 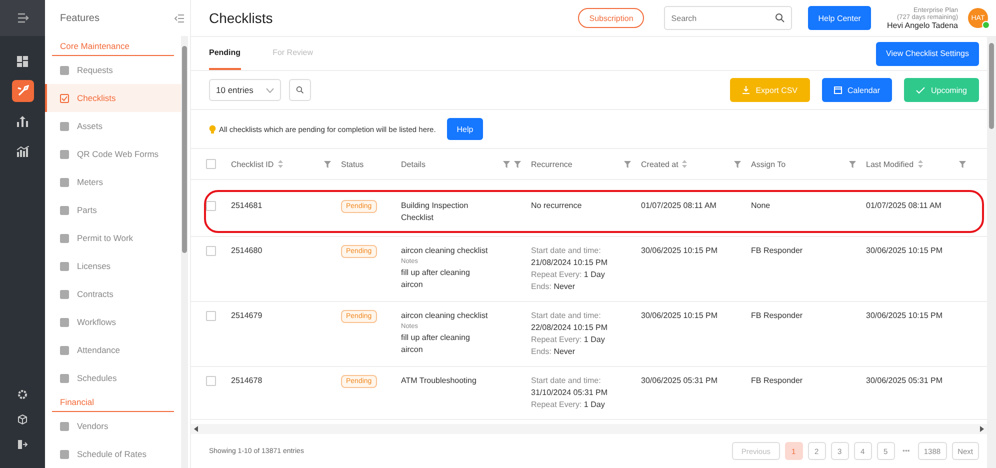 What do you see at coordinates (293, 53) in the screenshot?
I see `tab: For Review` at bounding box center [293, 53].